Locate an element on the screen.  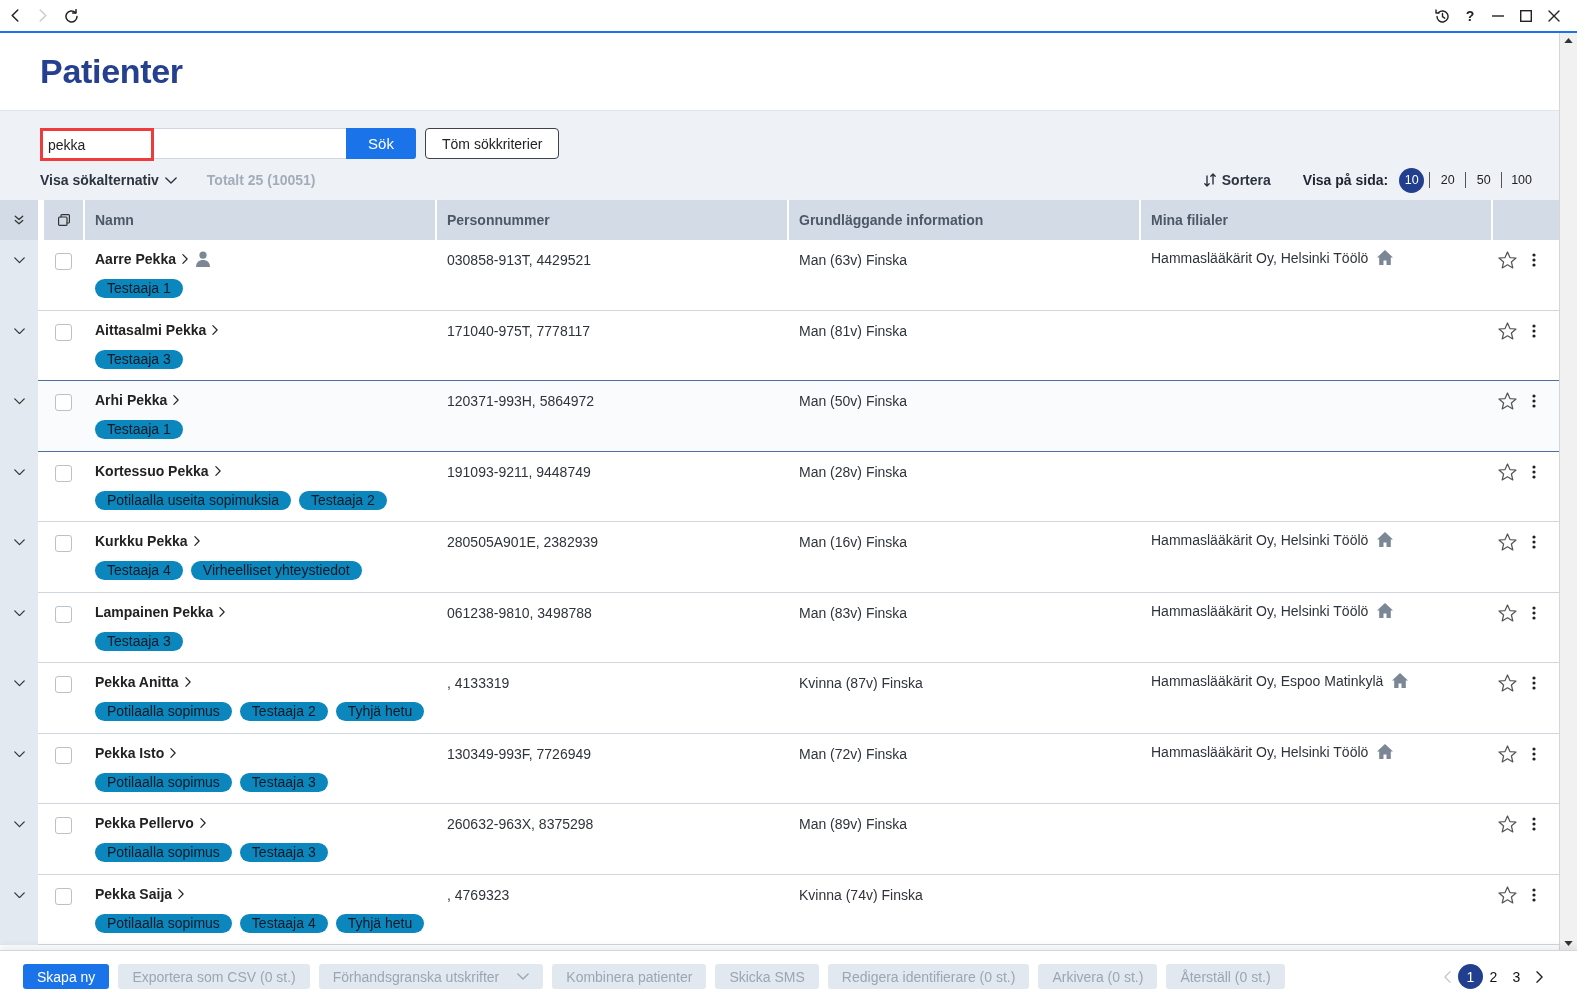
help-button: ? is located at coordinates (1470, 15).